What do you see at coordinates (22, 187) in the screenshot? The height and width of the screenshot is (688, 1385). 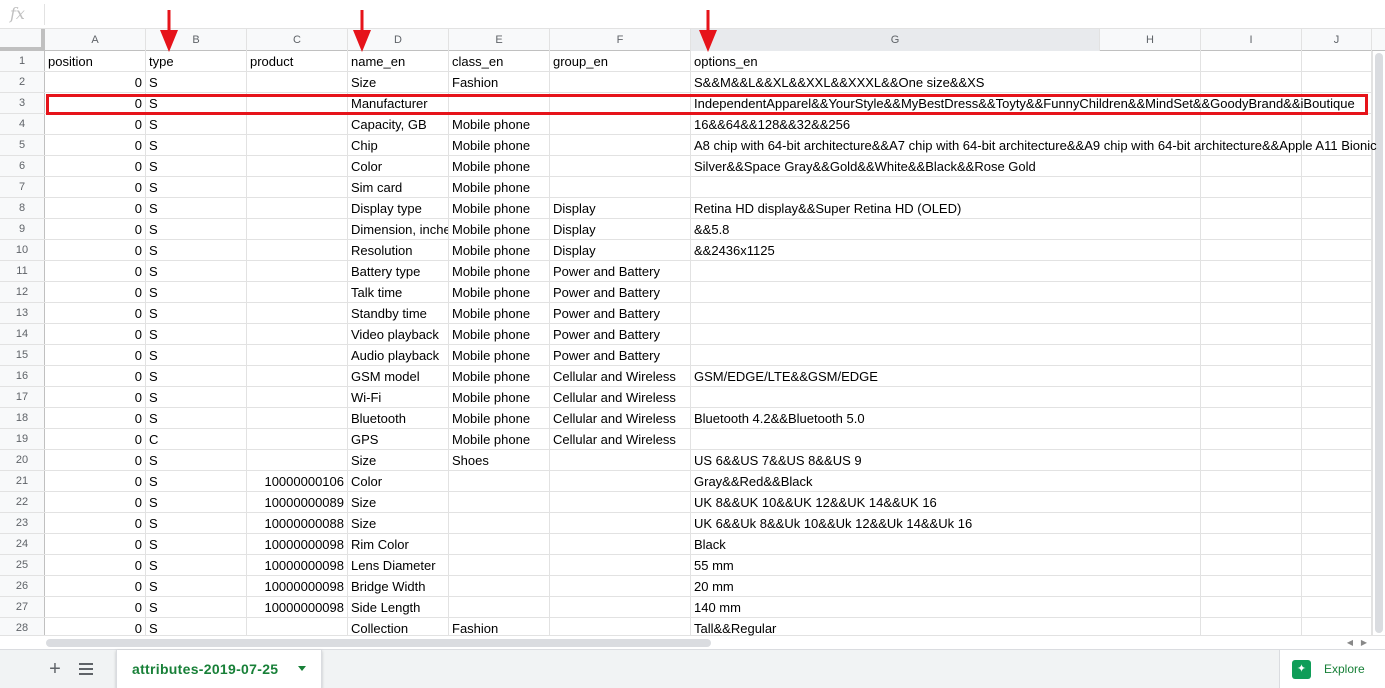 I see `row-header: 7` at bounding box center [22, 187].